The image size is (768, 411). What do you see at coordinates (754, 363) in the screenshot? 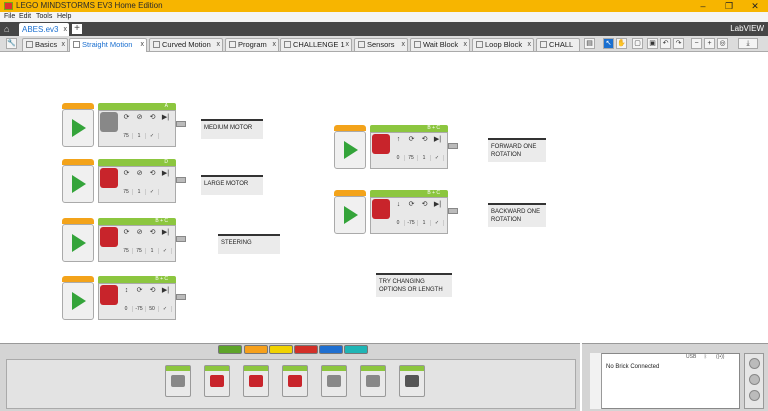
I see `download-icon` at bounding box center [754, 363].